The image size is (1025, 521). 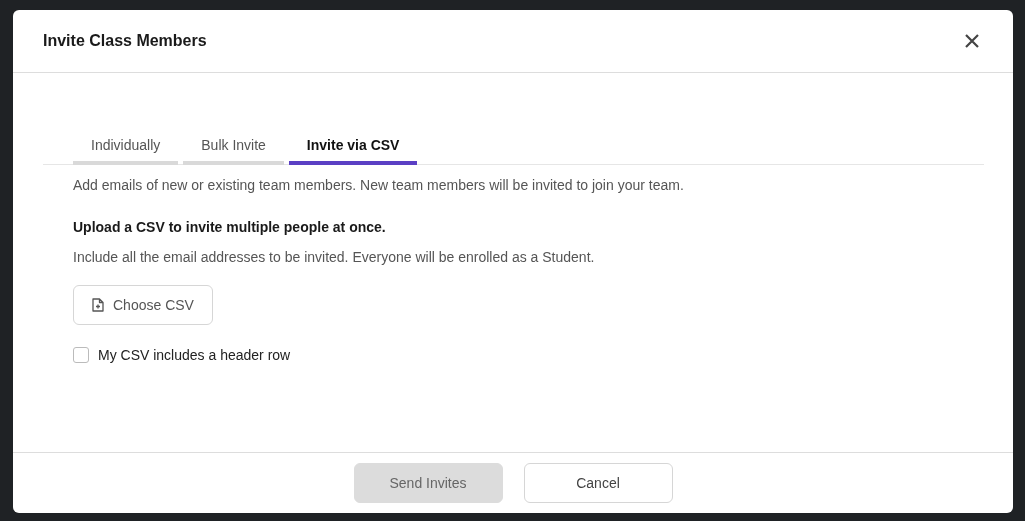 What do you see at coordinates (143, 305) in the screenshot?
I see `choose-csv-button: Choose CSV` at bounding box center [143, 305].